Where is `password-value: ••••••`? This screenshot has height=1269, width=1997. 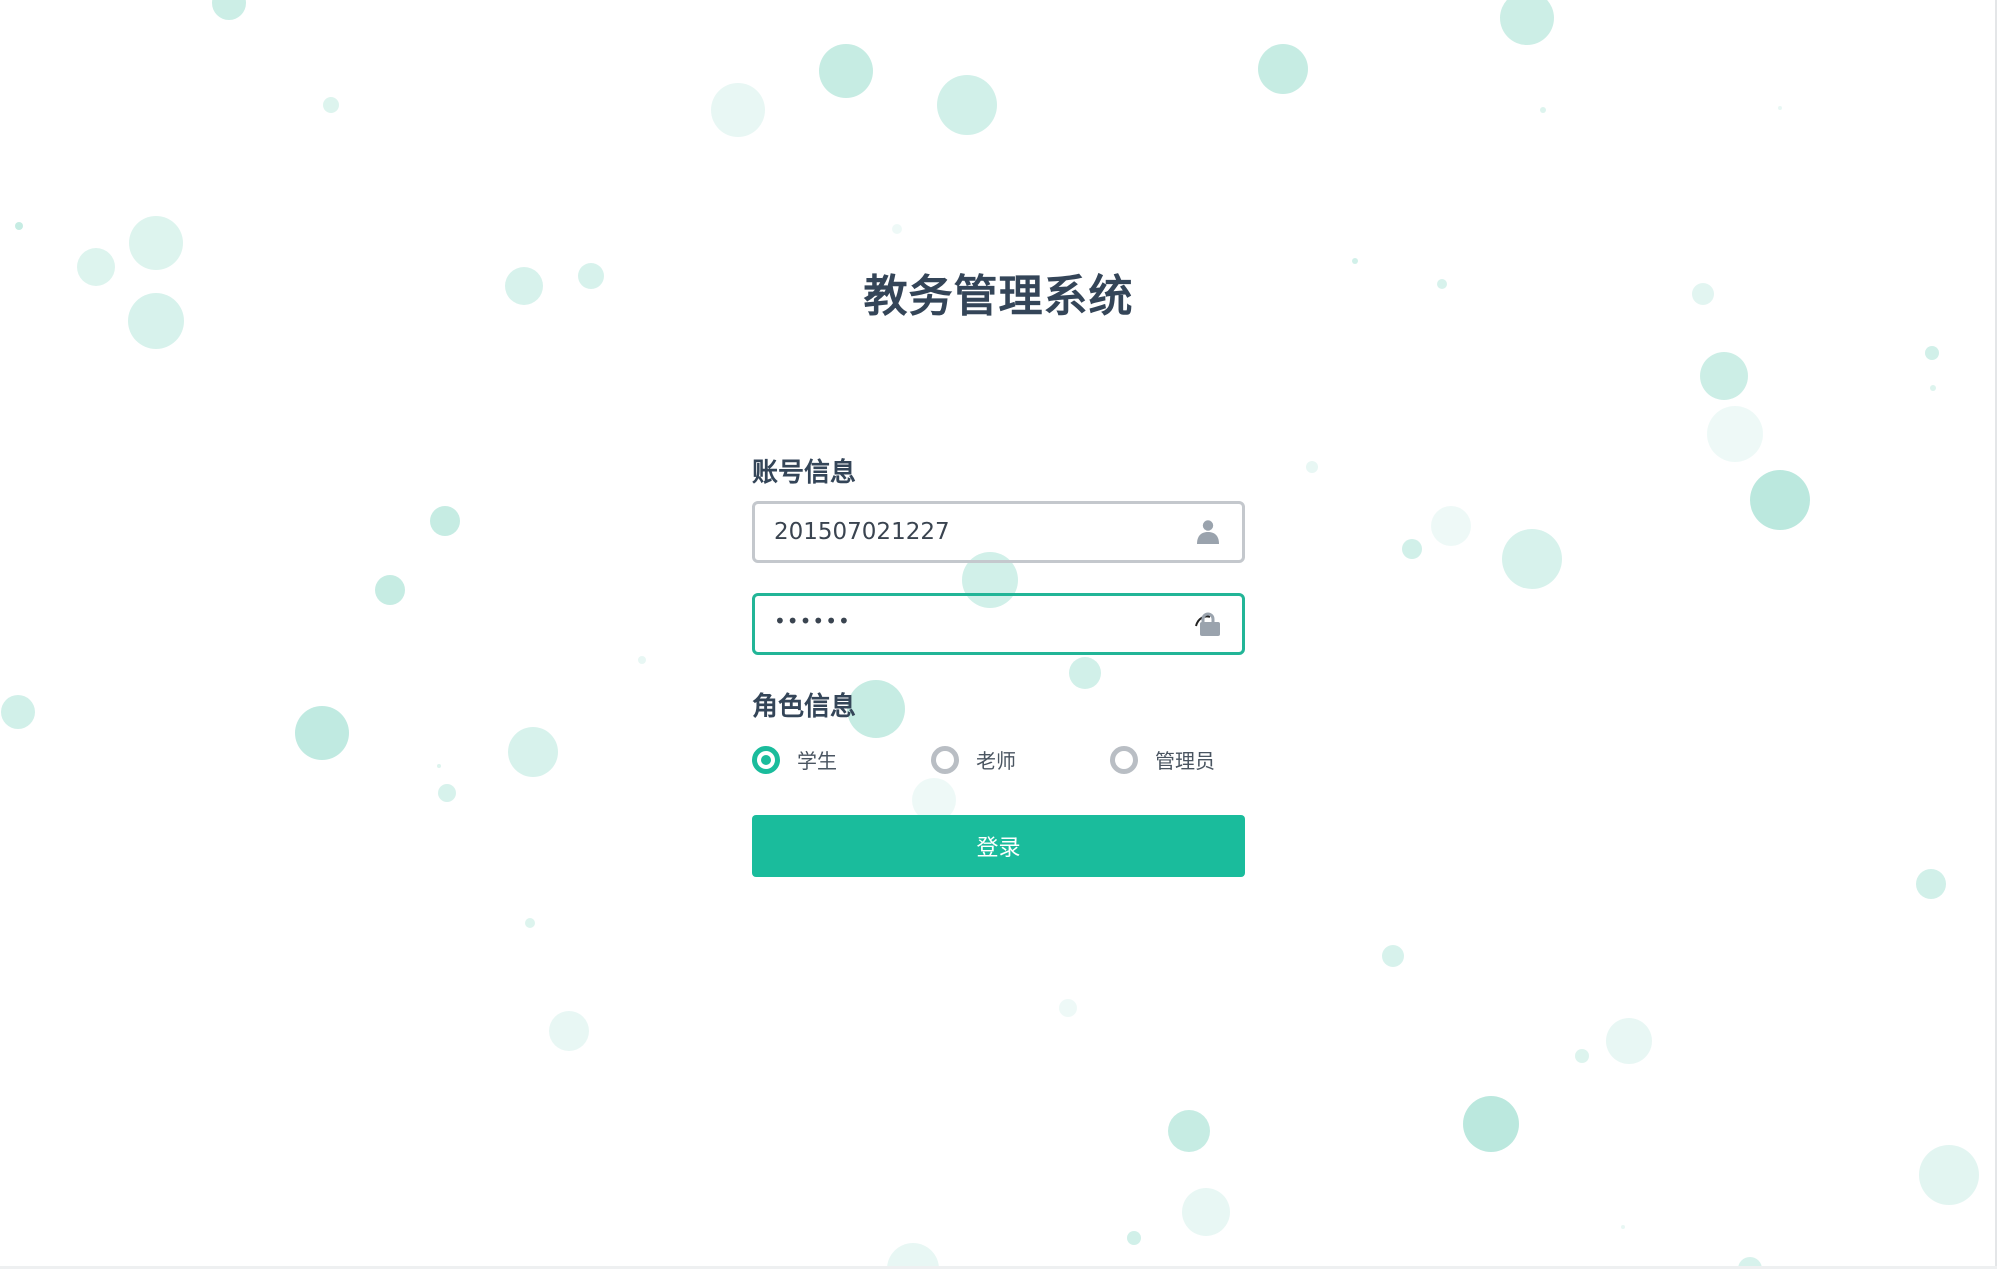 password-value: •••••• is located at coordinates (812, 621).